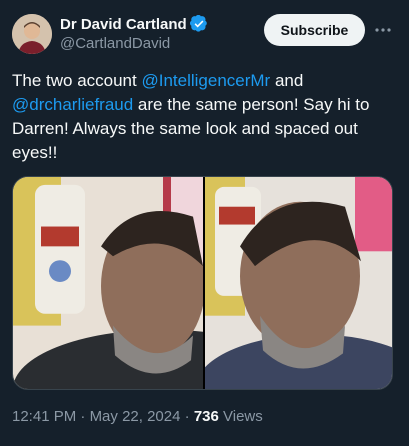 The height and width of the screenshot is (446, 409). I want to click on tweet-meta: 12:41 PM · May 22, 2024 · 736 Views, so click(137, 416).